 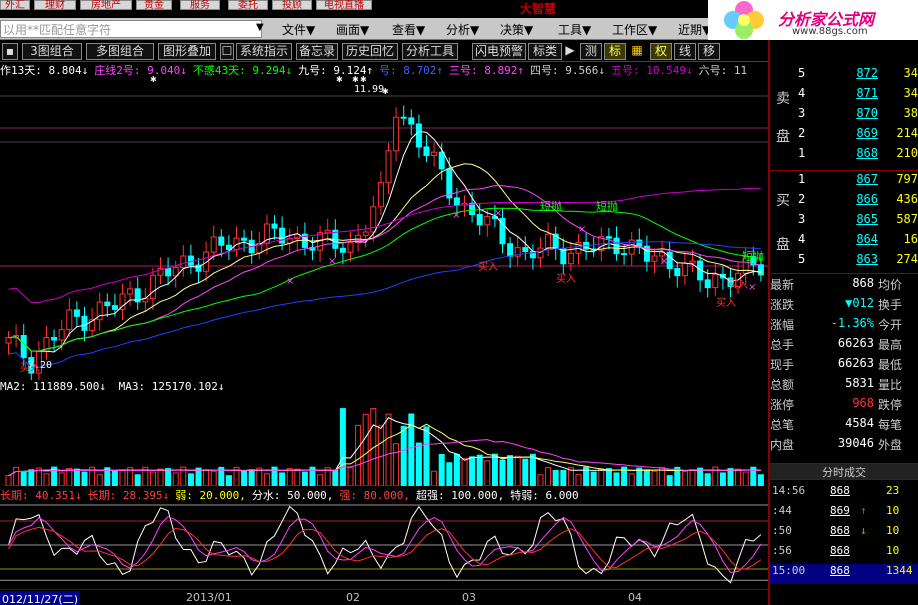 I want to click on top-link-finance: 理财, so click(x=55, y=5).